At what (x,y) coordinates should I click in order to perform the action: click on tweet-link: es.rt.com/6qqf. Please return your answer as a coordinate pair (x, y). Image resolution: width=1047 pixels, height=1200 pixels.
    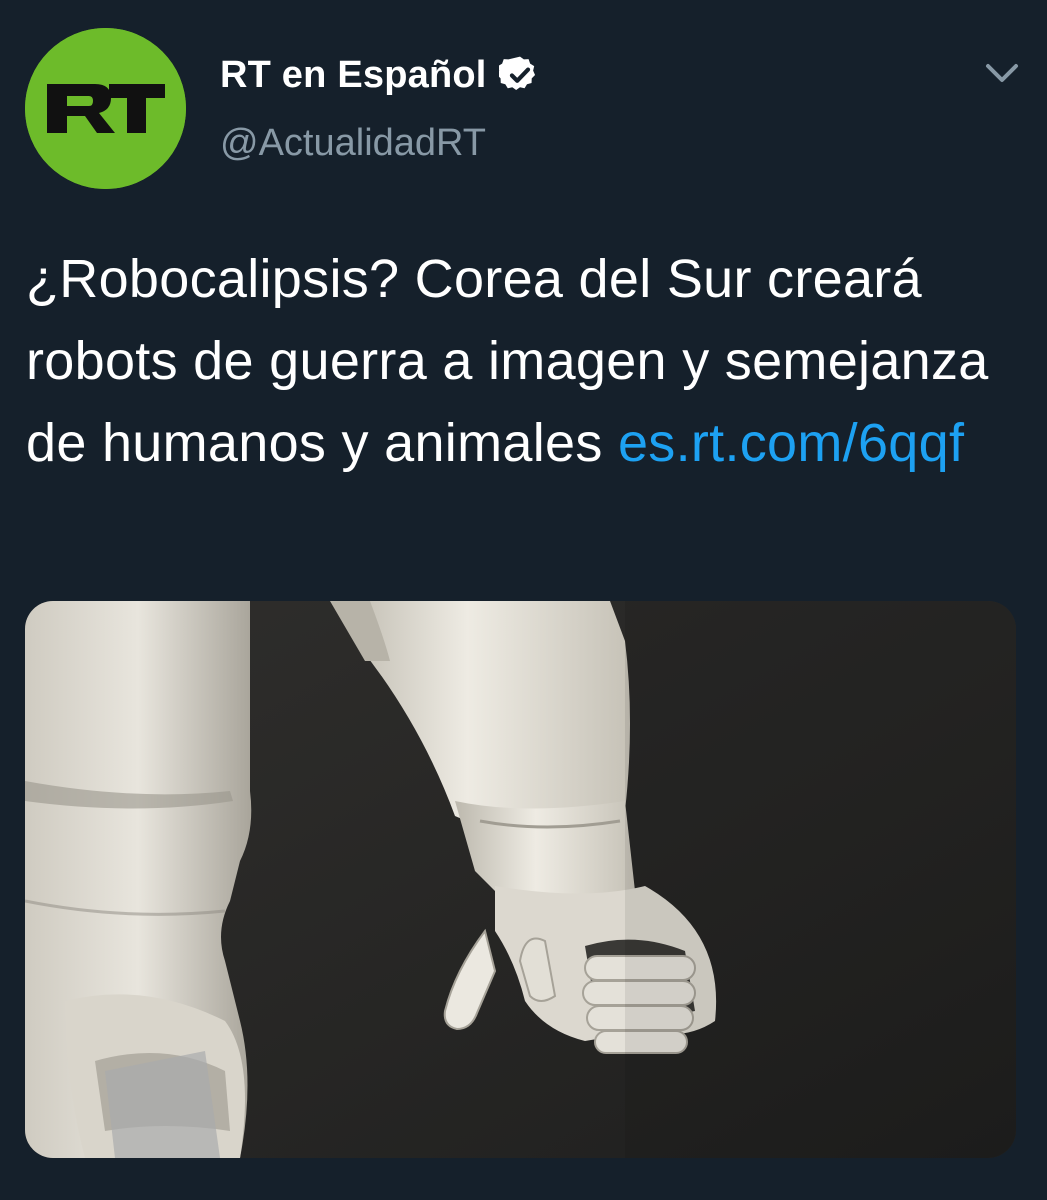
    Looking at the image, I should click on (791, 443).